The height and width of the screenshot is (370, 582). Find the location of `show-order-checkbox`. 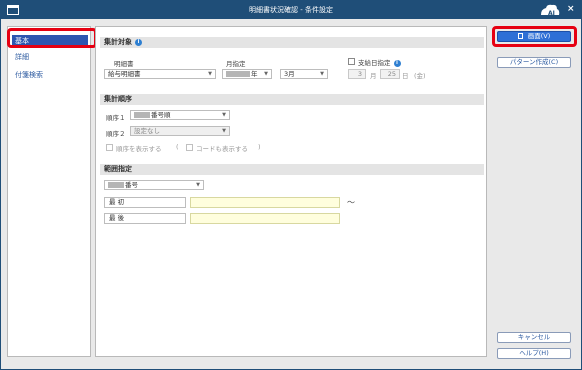

show-order-checkbox is located at coordinates (109, 147).